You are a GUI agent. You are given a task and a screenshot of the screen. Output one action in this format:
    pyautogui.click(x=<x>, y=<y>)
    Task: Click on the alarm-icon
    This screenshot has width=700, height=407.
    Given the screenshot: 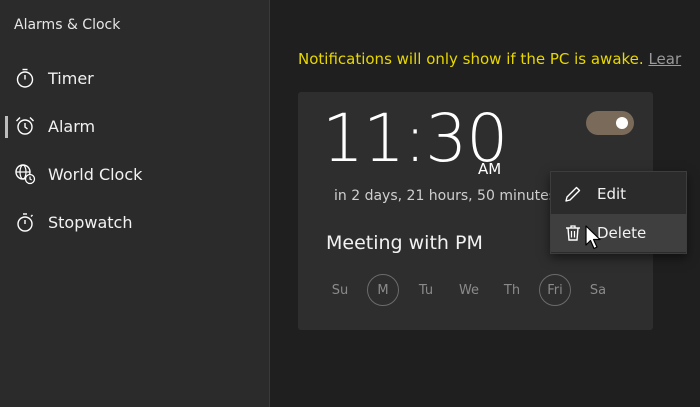 What is the action you would take?
    pyautogui.click(x=25, y=126)
    